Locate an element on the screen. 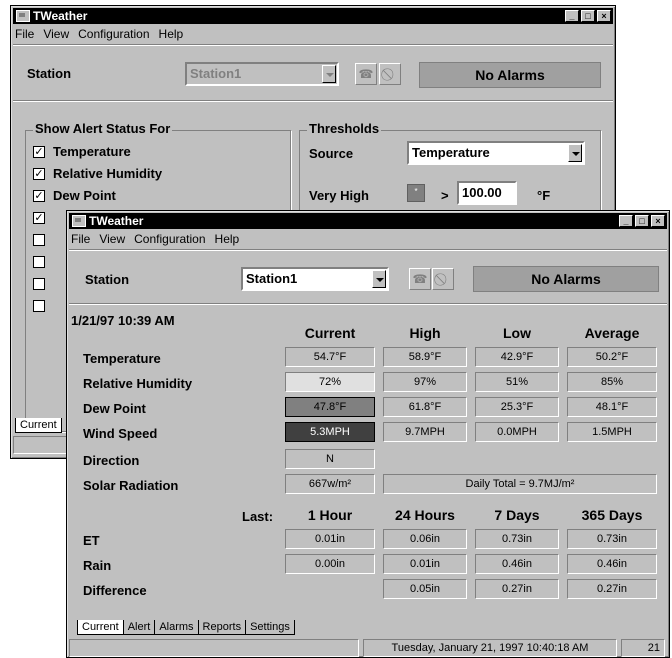  tab-alarms: Alarms is located at coordinates (176, 627).